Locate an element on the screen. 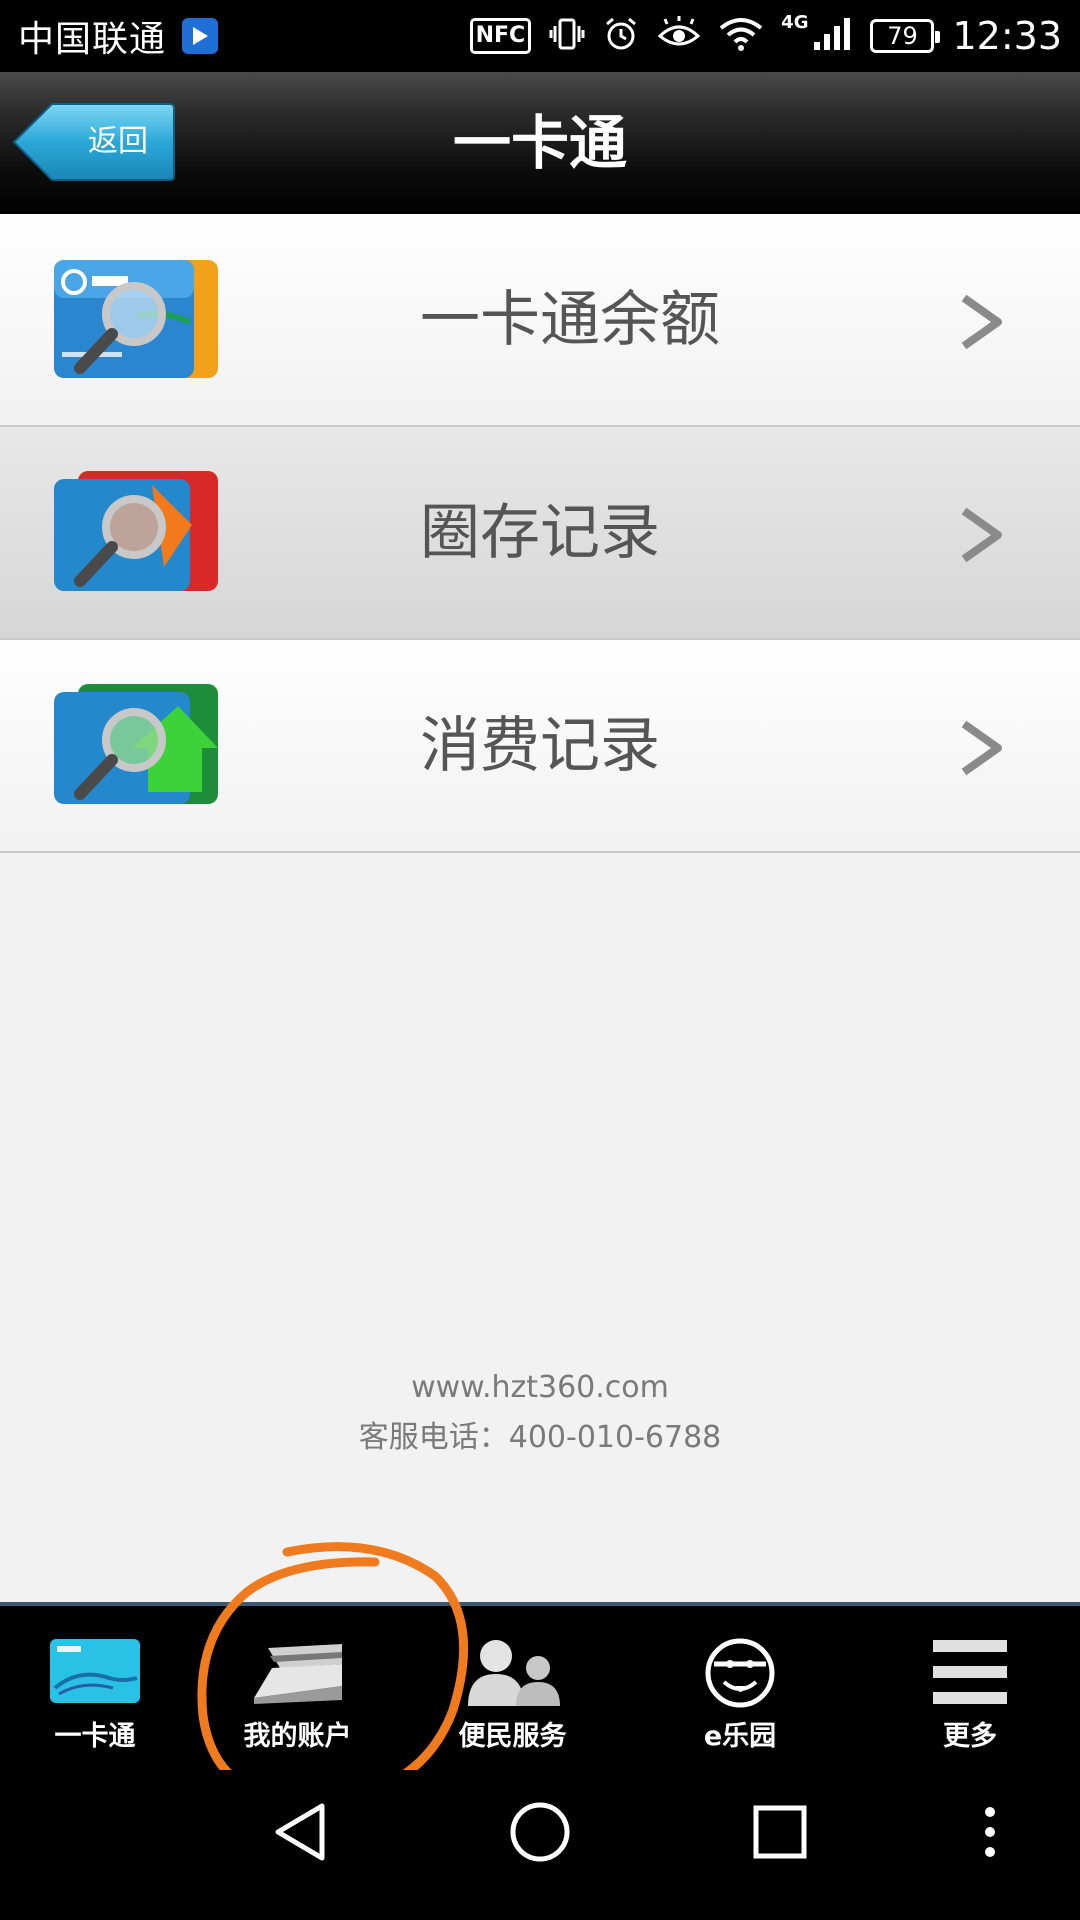 The width and height of the screenshot is (1080, 1920). menu-item-recharge-record: 圈存记录 is located at coordinates (540, 533).